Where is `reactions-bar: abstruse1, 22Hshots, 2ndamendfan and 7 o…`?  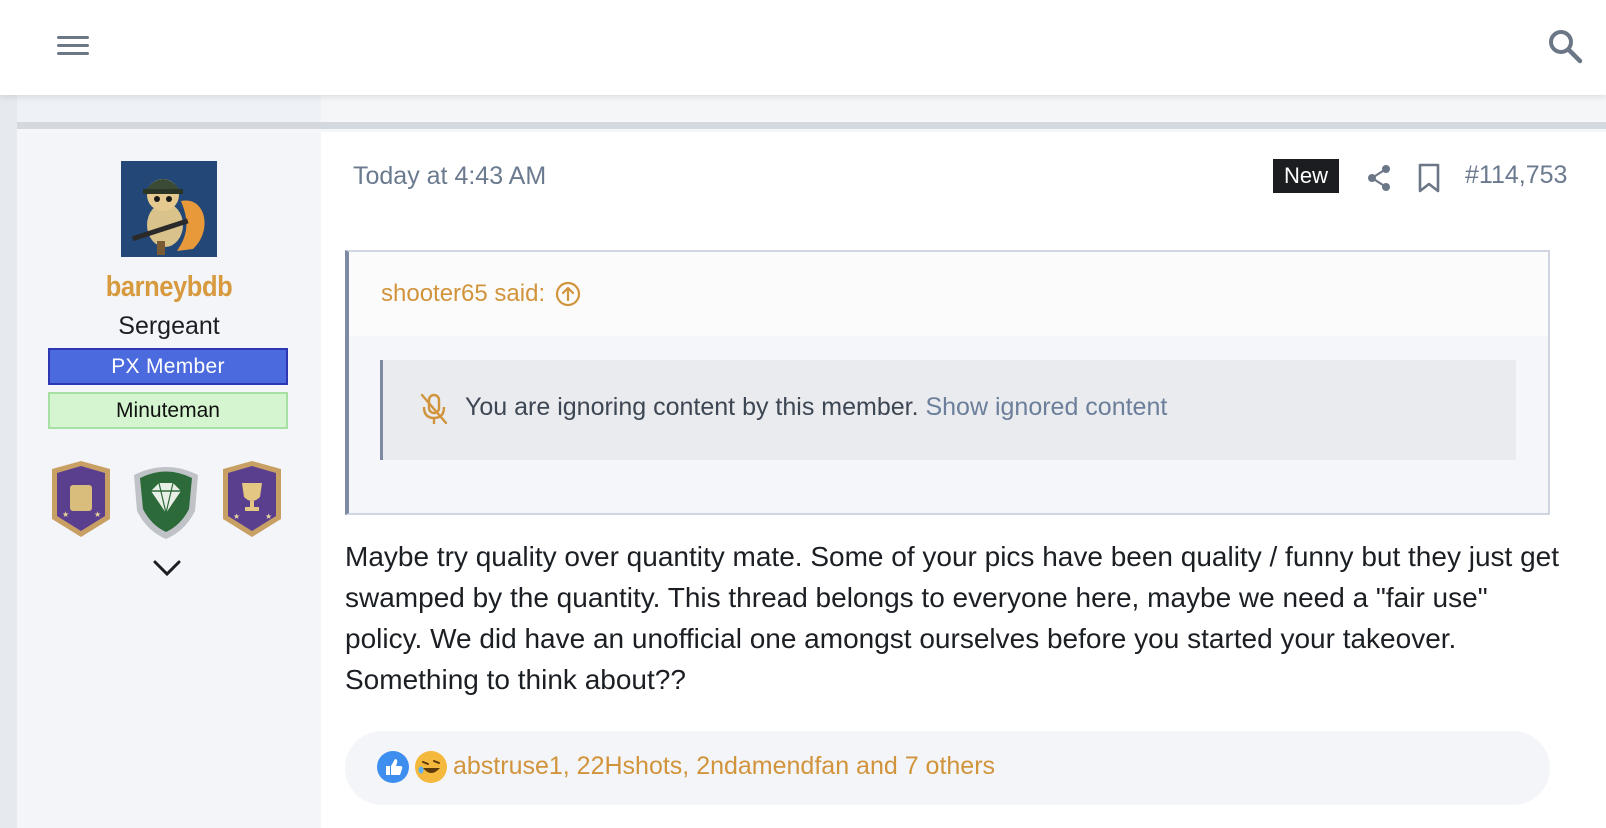
reactions-bar: abstruse1, 22Hshots, 2ndamendfan and 7 o… is located at coordinates (947, 768).